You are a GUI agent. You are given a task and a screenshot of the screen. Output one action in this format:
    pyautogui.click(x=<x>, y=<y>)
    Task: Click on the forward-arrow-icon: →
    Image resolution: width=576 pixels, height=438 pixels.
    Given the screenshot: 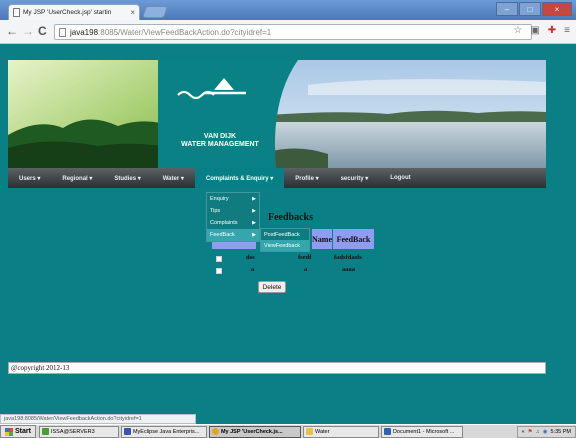 What is the action you would take?
    pyautogui.click(x=28, y=31)
    